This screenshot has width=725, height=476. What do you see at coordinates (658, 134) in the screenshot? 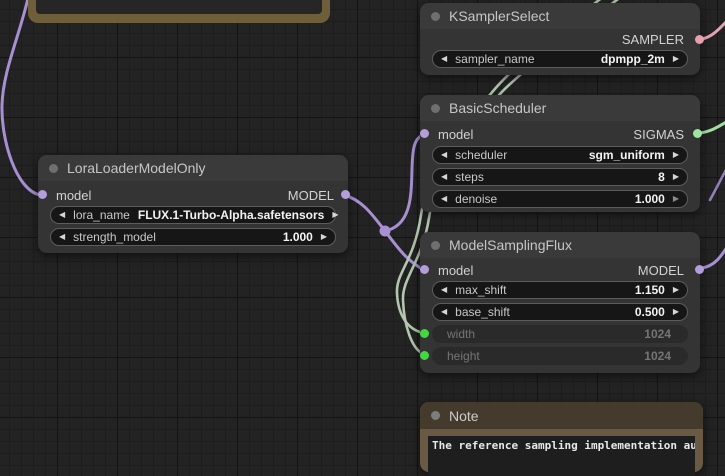
I see `output-label-sigmas: SIGMAS` at bounding box center [658, 134].